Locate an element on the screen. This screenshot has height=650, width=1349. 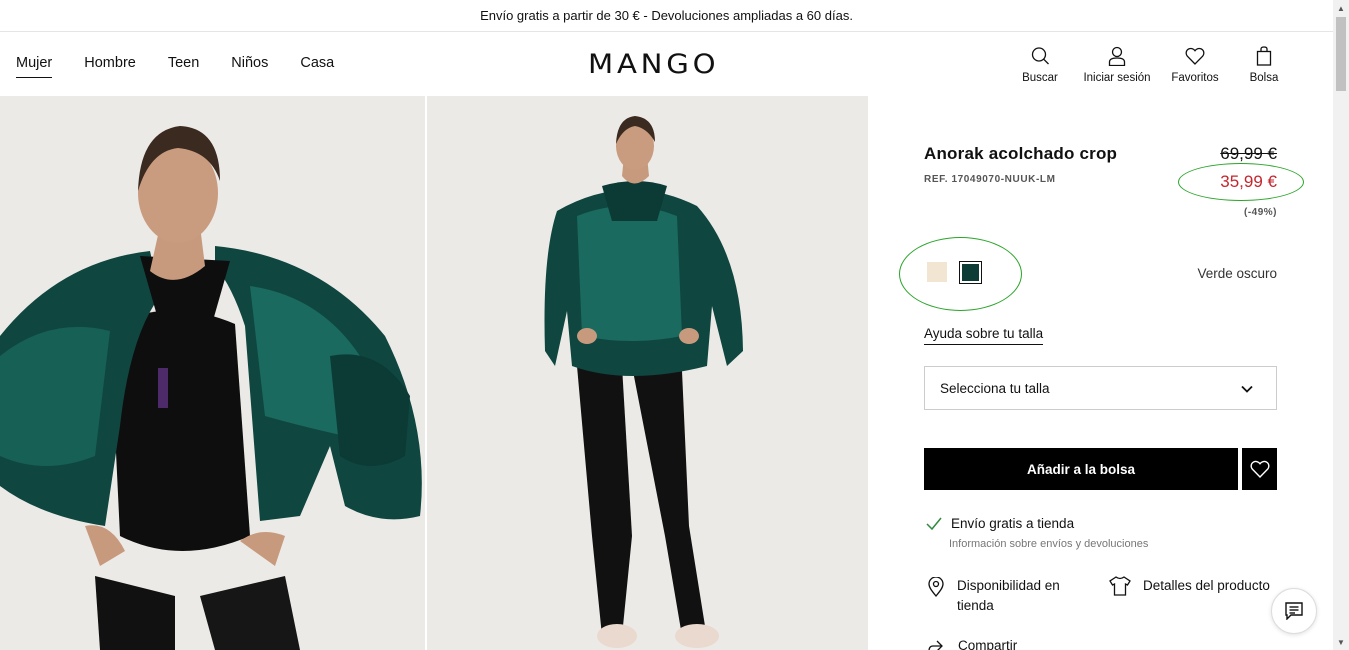
size-select-value: Selecciona tu talla is located at coordinates (995, 388).